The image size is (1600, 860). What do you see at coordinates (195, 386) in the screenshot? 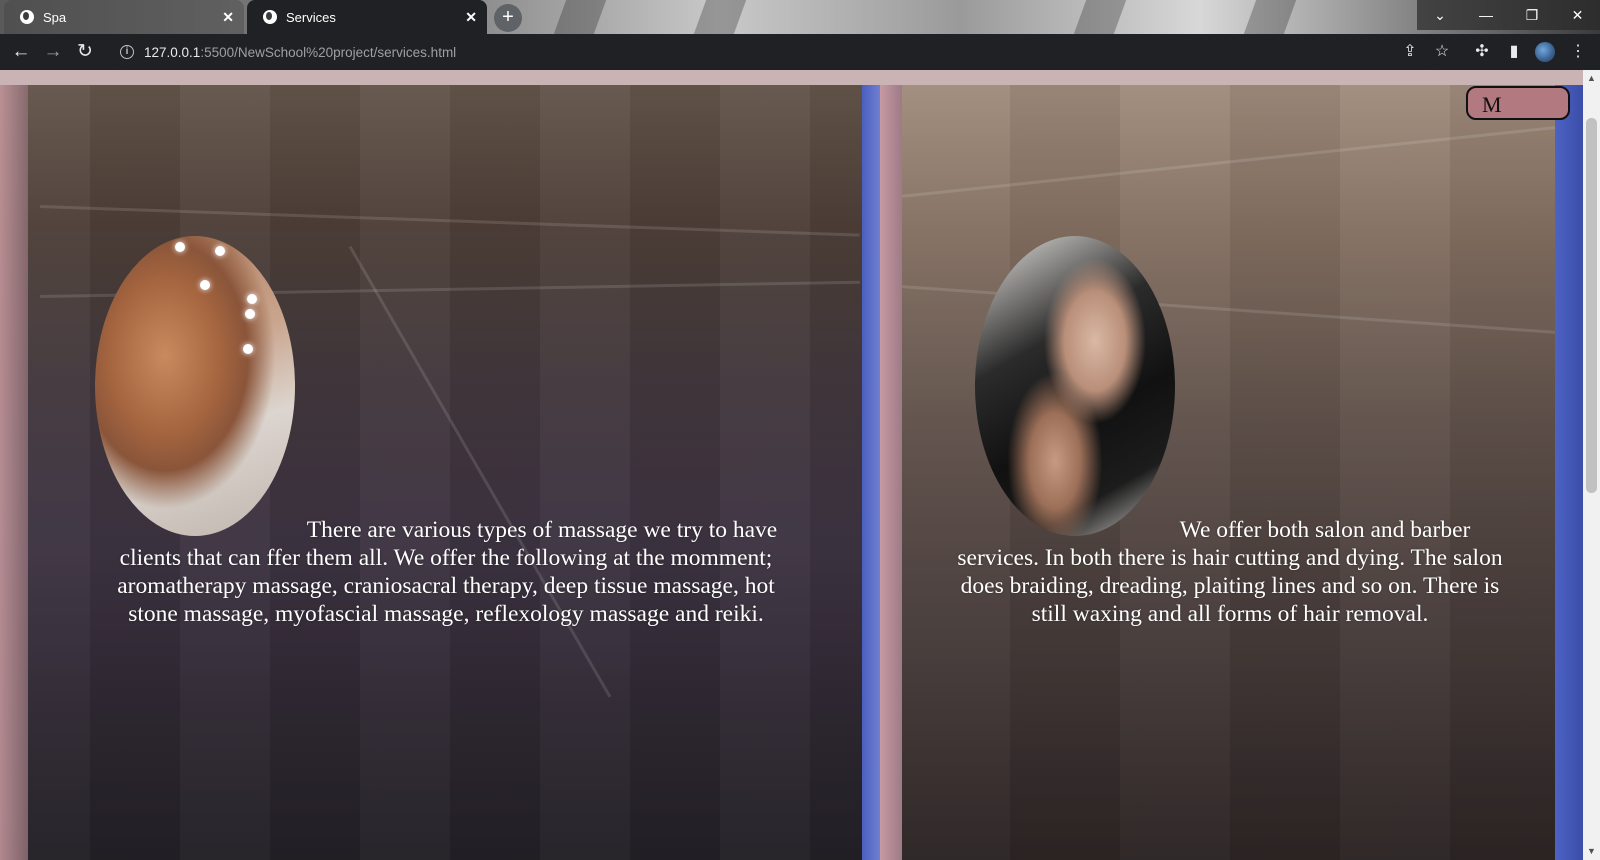
I see `massage-photo` at bounding box center [195, 386].